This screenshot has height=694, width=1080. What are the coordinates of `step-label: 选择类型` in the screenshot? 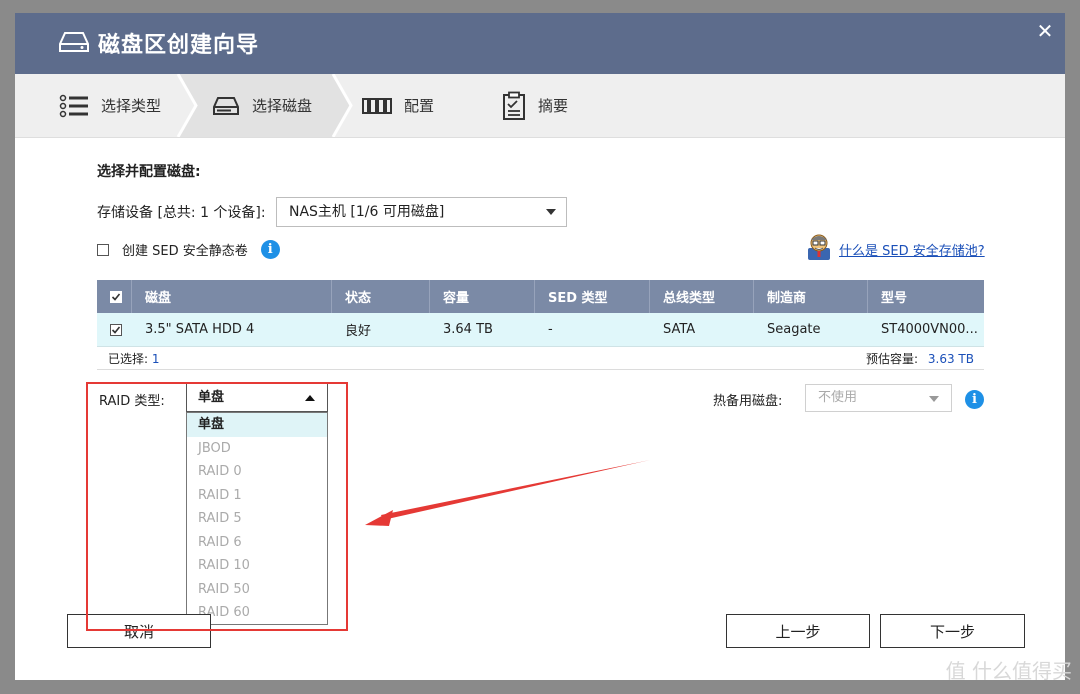 It's located at (131, 106).